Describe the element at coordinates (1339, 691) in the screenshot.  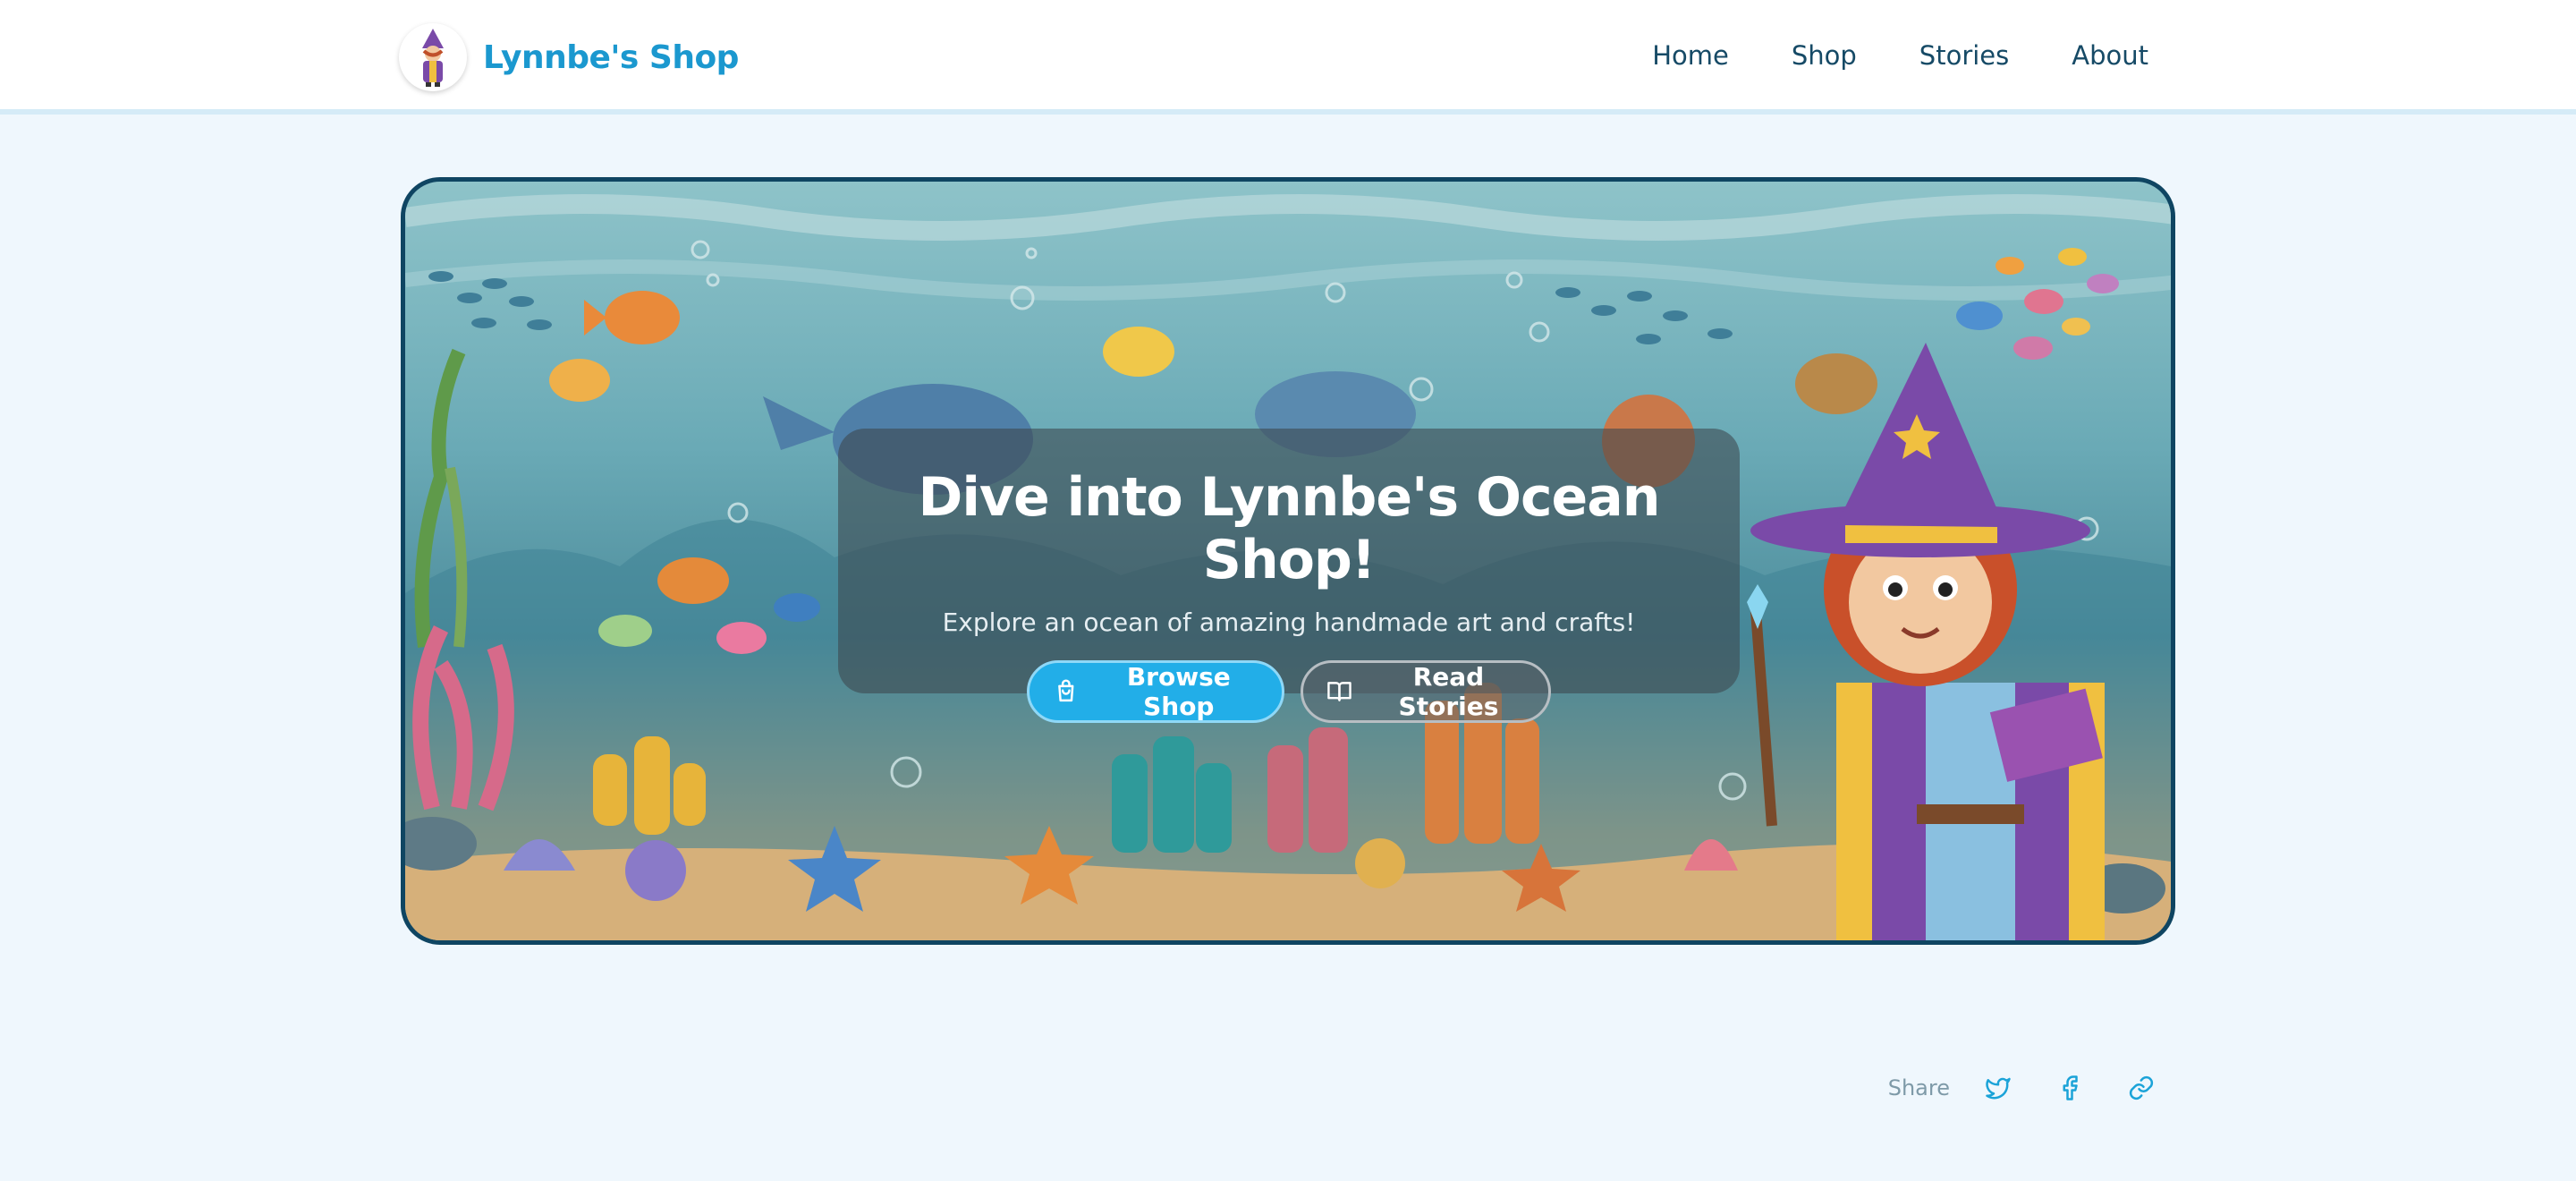
I see `open-book-icon` at that location.